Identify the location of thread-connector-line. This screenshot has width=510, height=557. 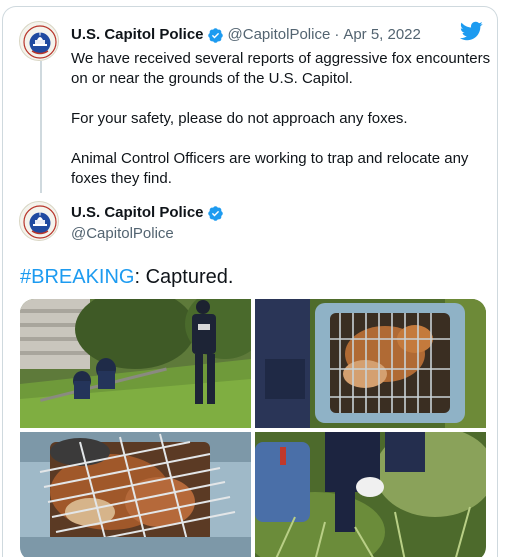
(41, 127).